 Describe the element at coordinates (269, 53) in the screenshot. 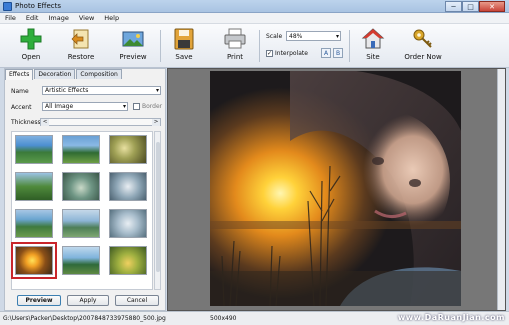

I see `checkbox-checked-icon: ✓` at that location.